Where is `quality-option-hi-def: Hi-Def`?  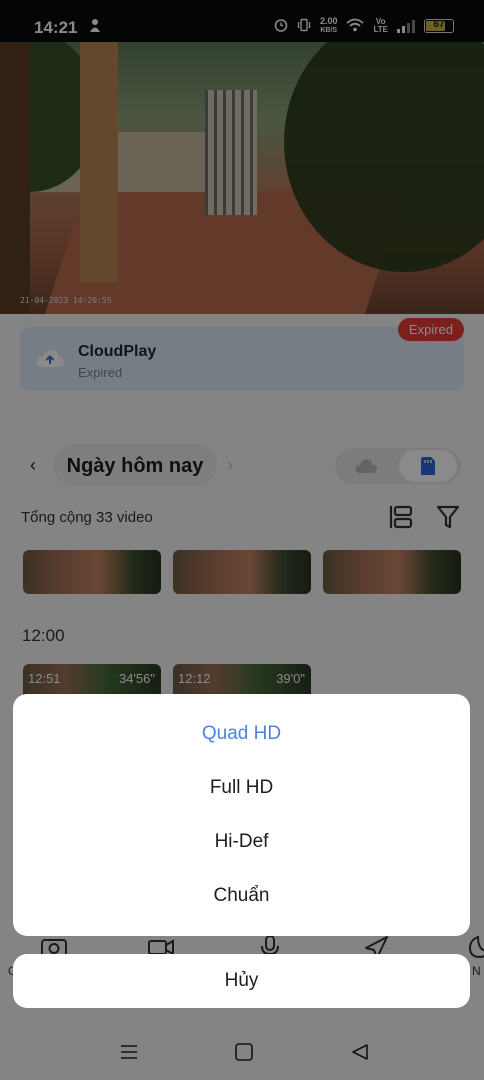 quality-option-hi-def: Hi-Def is located at coordinates (241, 842).